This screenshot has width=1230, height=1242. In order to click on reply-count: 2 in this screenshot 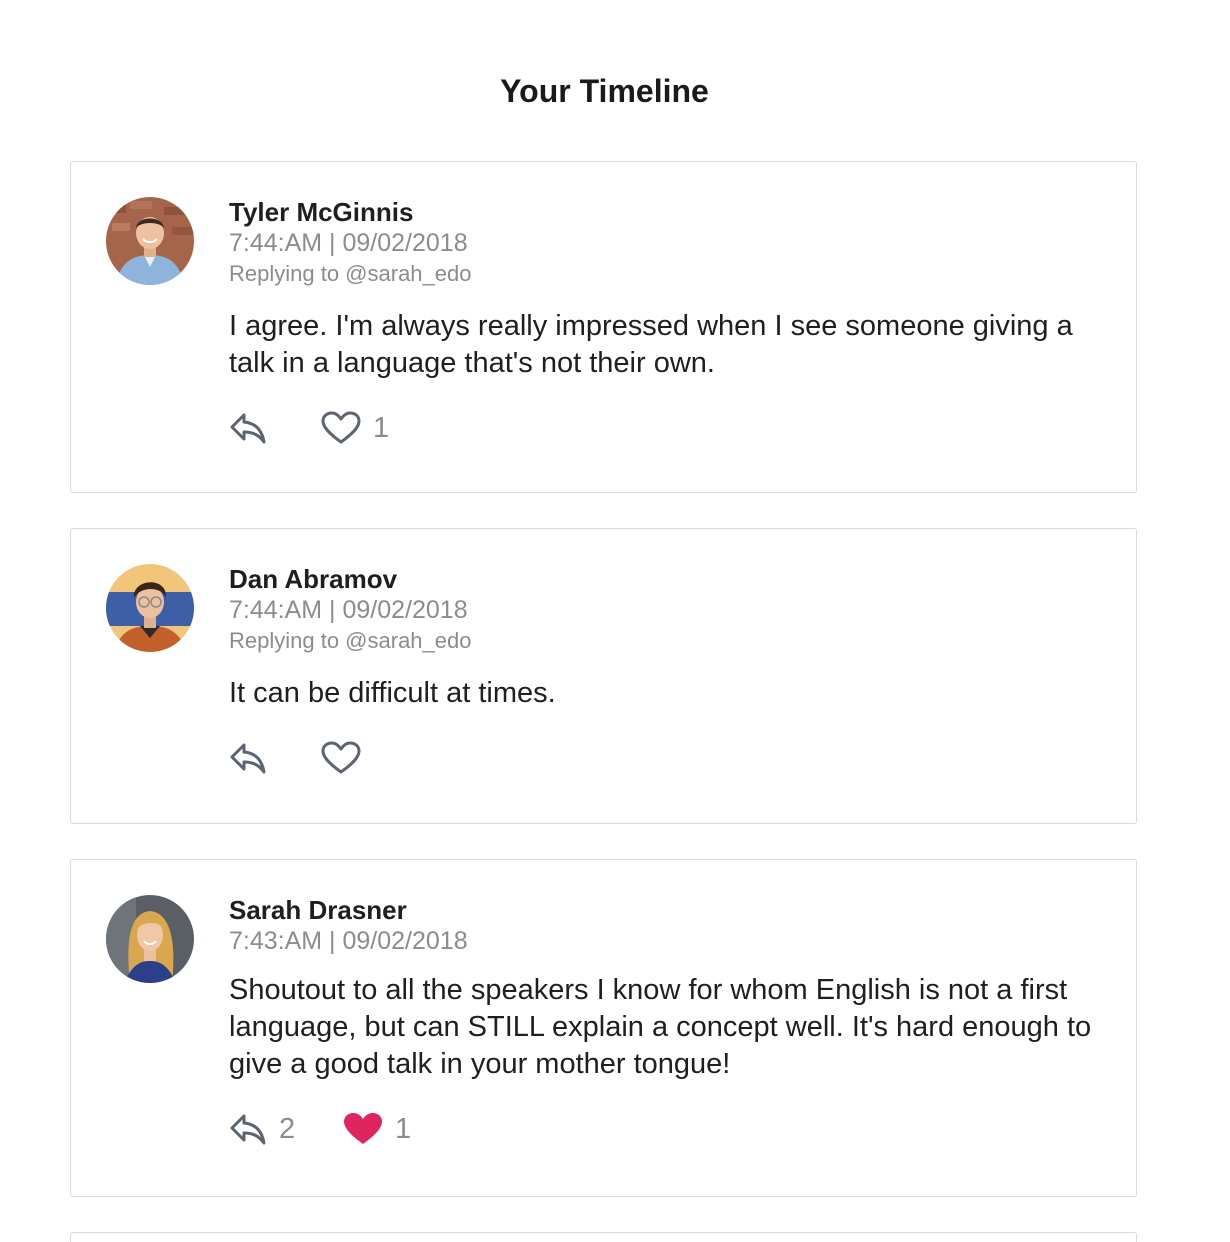, I will do `click(287, 1129)`.